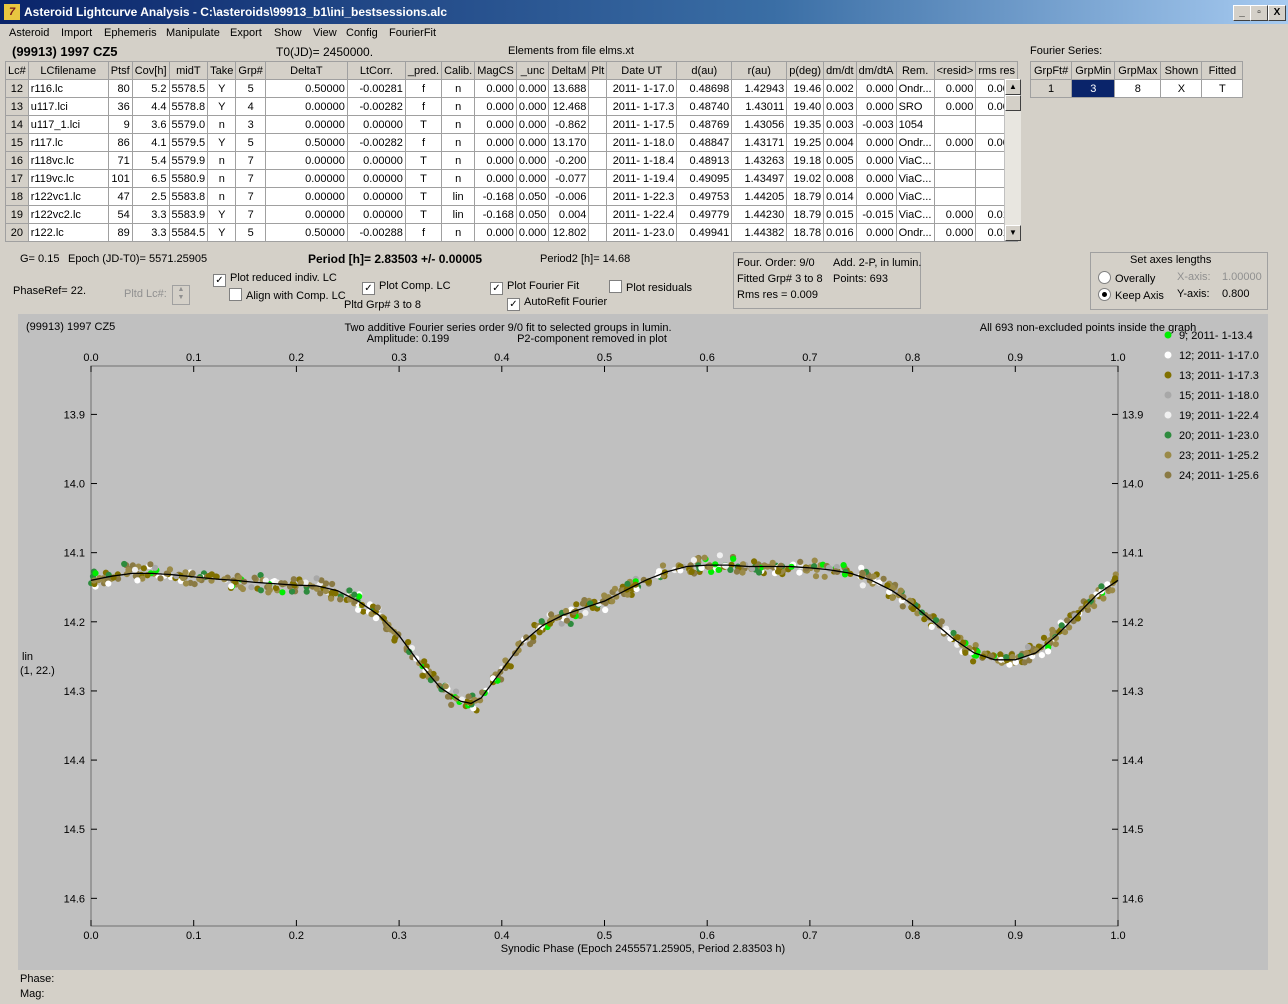 The width and height of the screenshot is (1288, 1004). What do you see at coordinates (704, 178) in the screenshot?
I see `table-cell: 0.49095` at bounding box center [704, 178].